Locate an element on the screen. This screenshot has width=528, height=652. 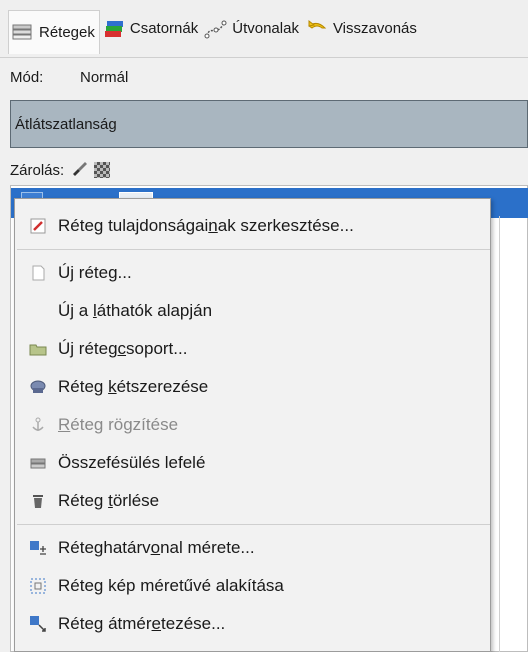
tab-layers: Rétegek is located at coordinates (54, 31).